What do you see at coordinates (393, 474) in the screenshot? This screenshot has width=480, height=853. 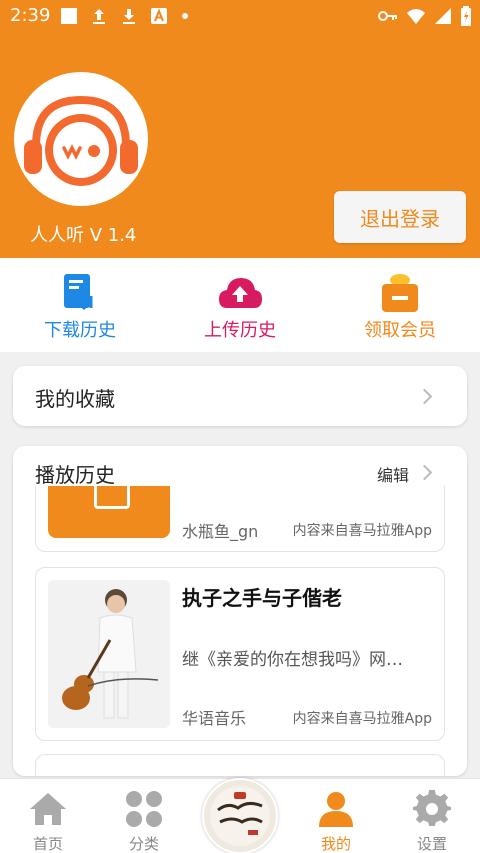 I see `edit-button: 编辑` at bounding box center [393, 474].